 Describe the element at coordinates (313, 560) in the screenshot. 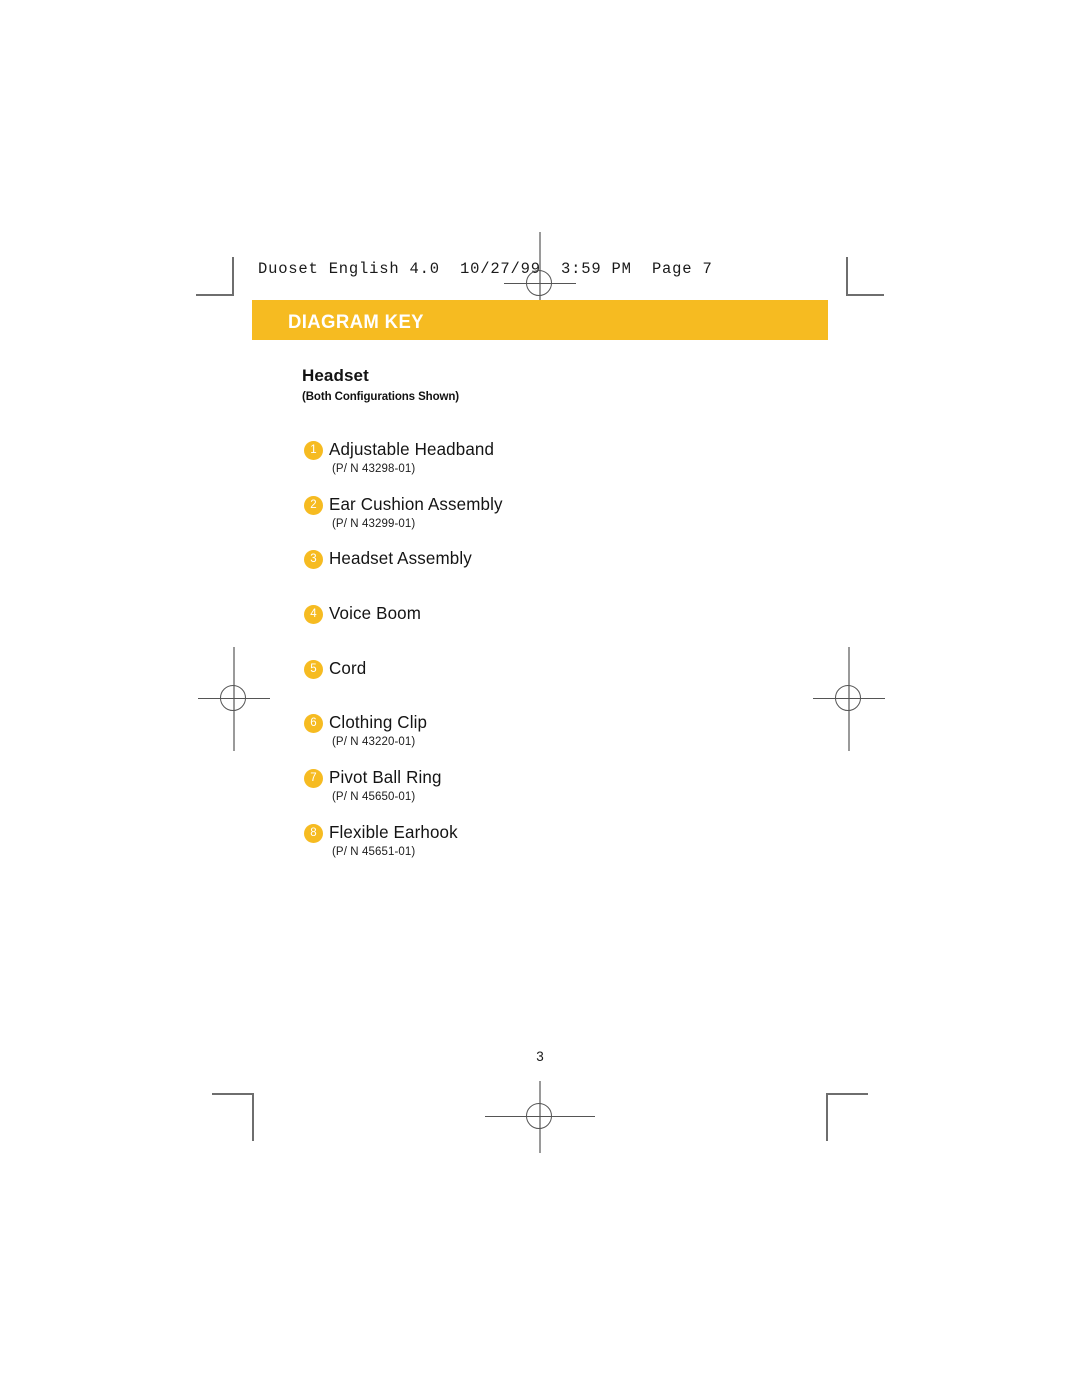

I see `part-number-badge: 3` at that location.